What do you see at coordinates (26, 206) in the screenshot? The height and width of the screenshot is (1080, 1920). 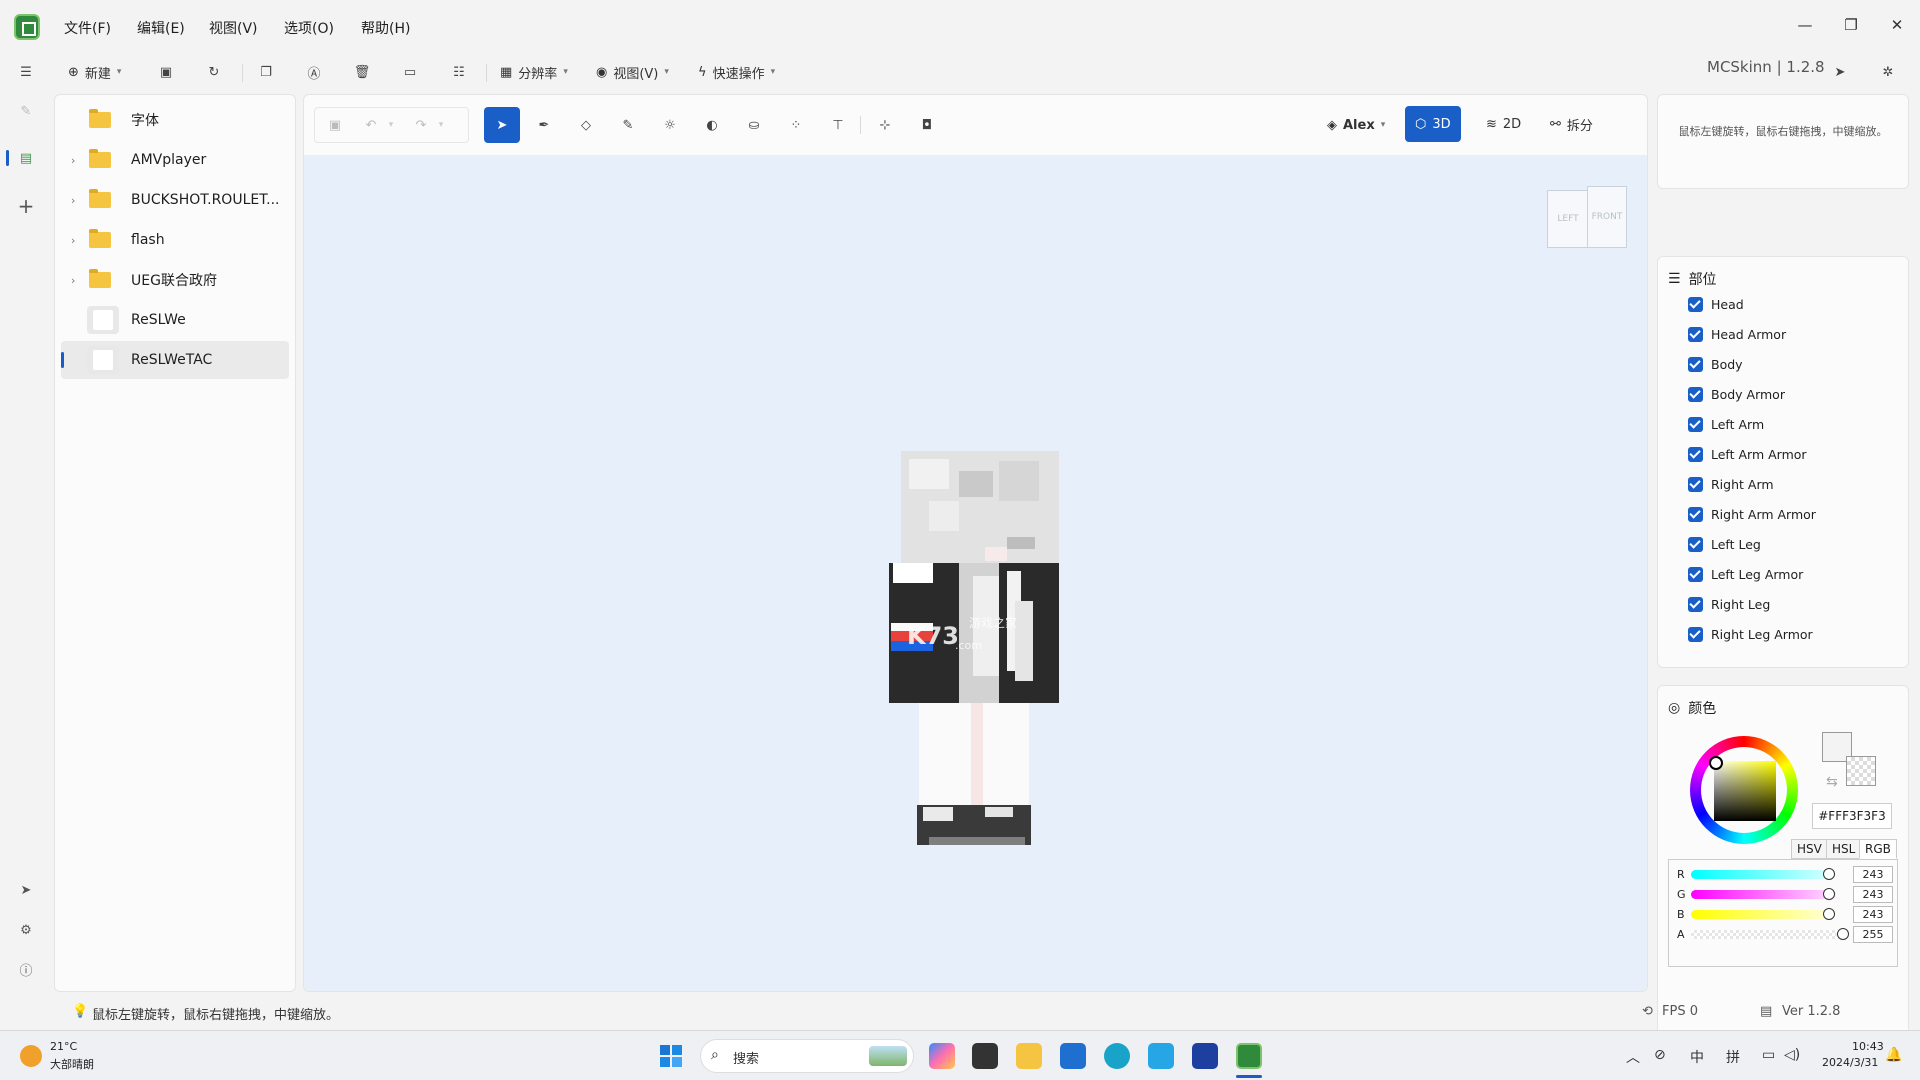 I see `add-icon: +` at bounding box center [26, 206].